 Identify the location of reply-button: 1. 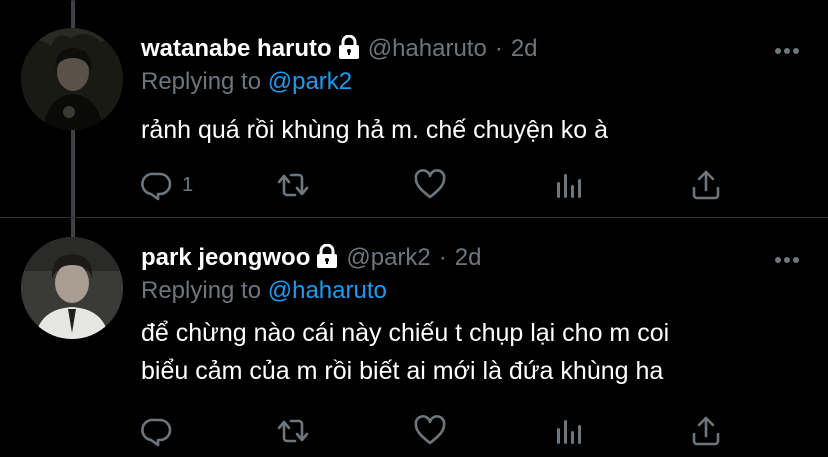
(166, 185).